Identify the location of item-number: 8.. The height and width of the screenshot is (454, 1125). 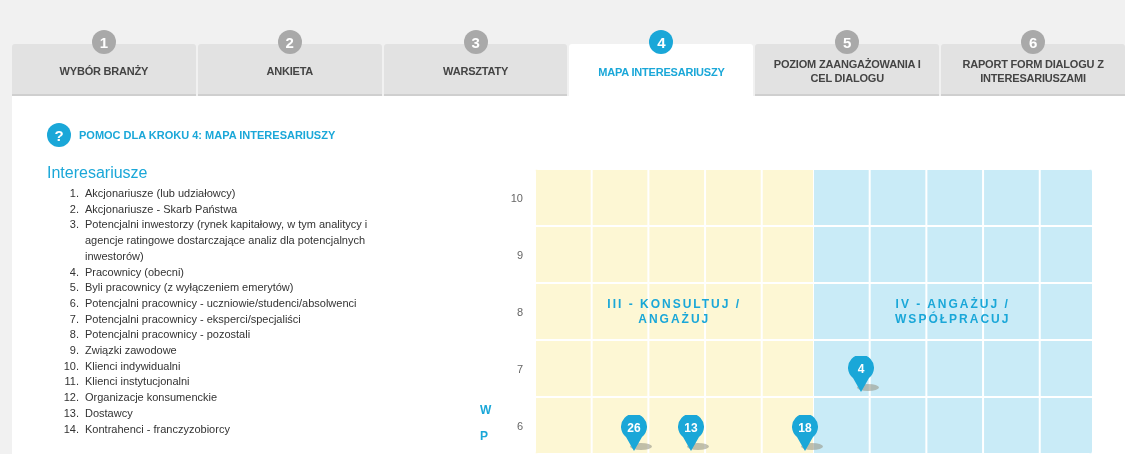
(74, 335).